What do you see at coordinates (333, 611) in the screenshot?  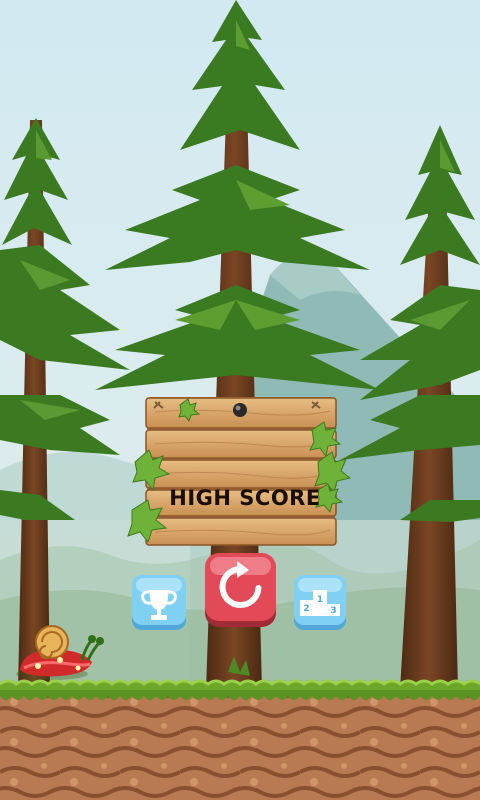 I see `podium-number-3: 3` at bounding box center [333, 611].